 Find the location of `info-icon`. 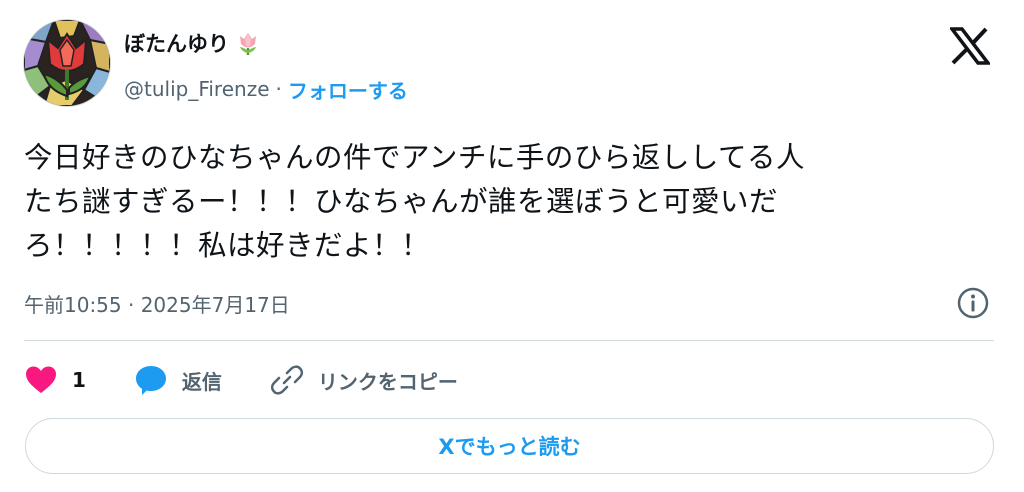

info-icon is located at coordinates (973, 303).